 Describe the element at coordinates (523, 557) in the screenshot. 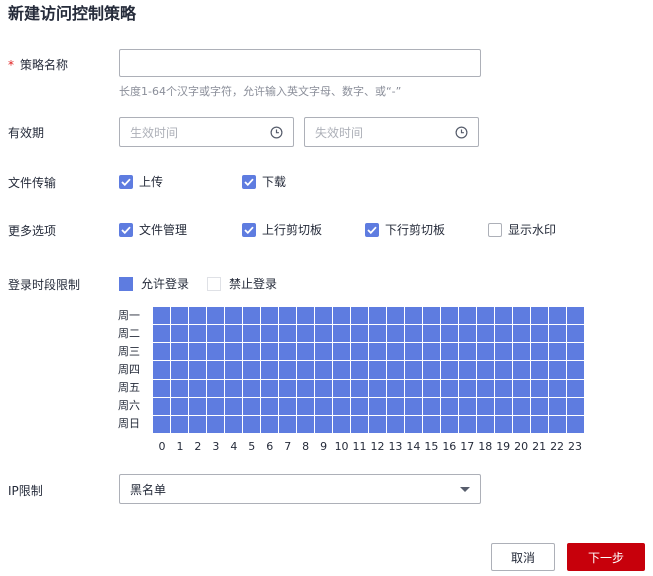

I see `cancel-button: 取消` at that location.